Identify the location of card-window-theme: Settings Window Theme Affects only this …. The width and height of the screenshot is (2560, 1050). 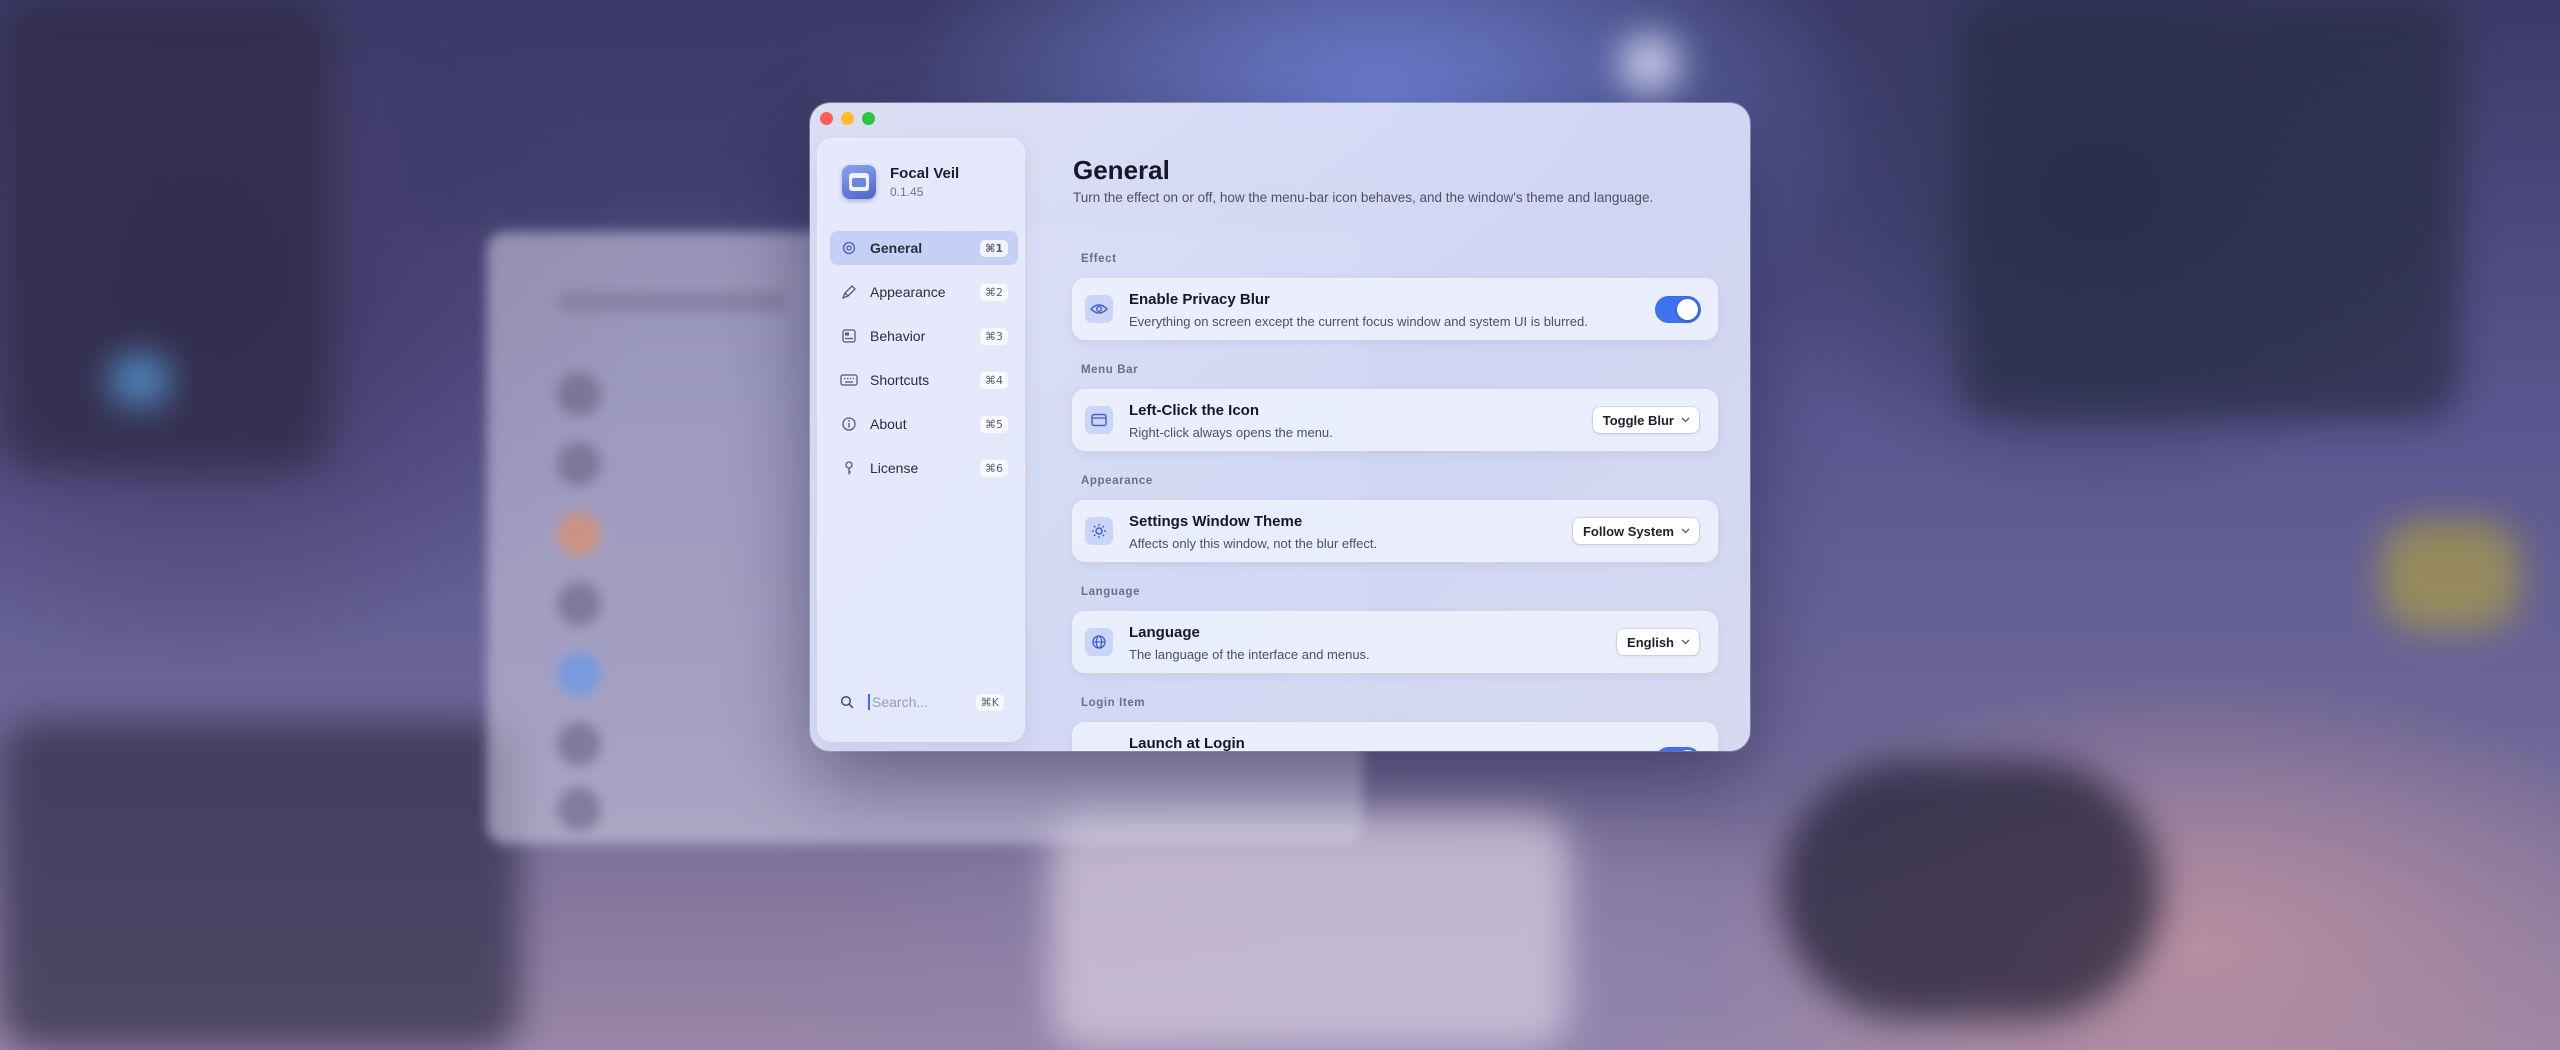
(1395, 531).